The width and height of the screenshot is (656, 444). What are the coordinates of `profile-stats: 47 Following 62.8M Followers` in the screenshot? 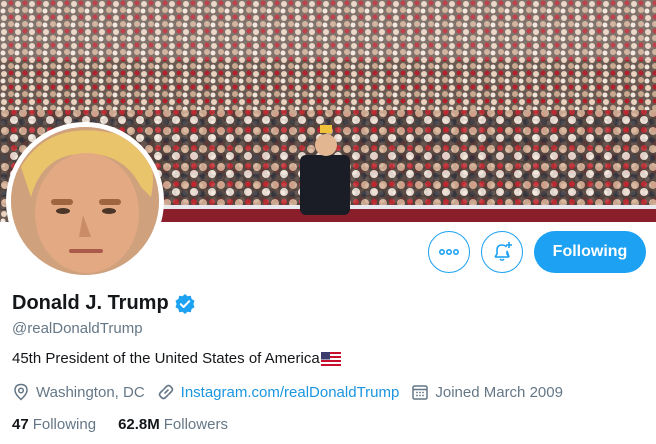 It's located at (131, 424).